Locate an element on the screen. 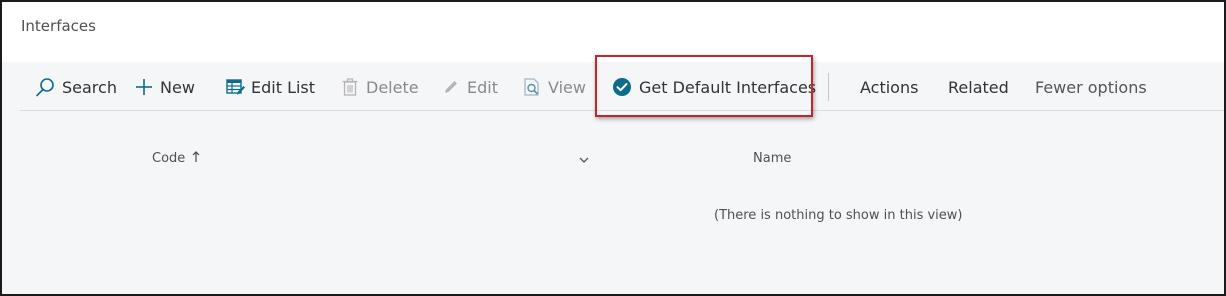 This screenshot has width=1226, height=296. edit-label: Edit is located at coordinates (482, 87).